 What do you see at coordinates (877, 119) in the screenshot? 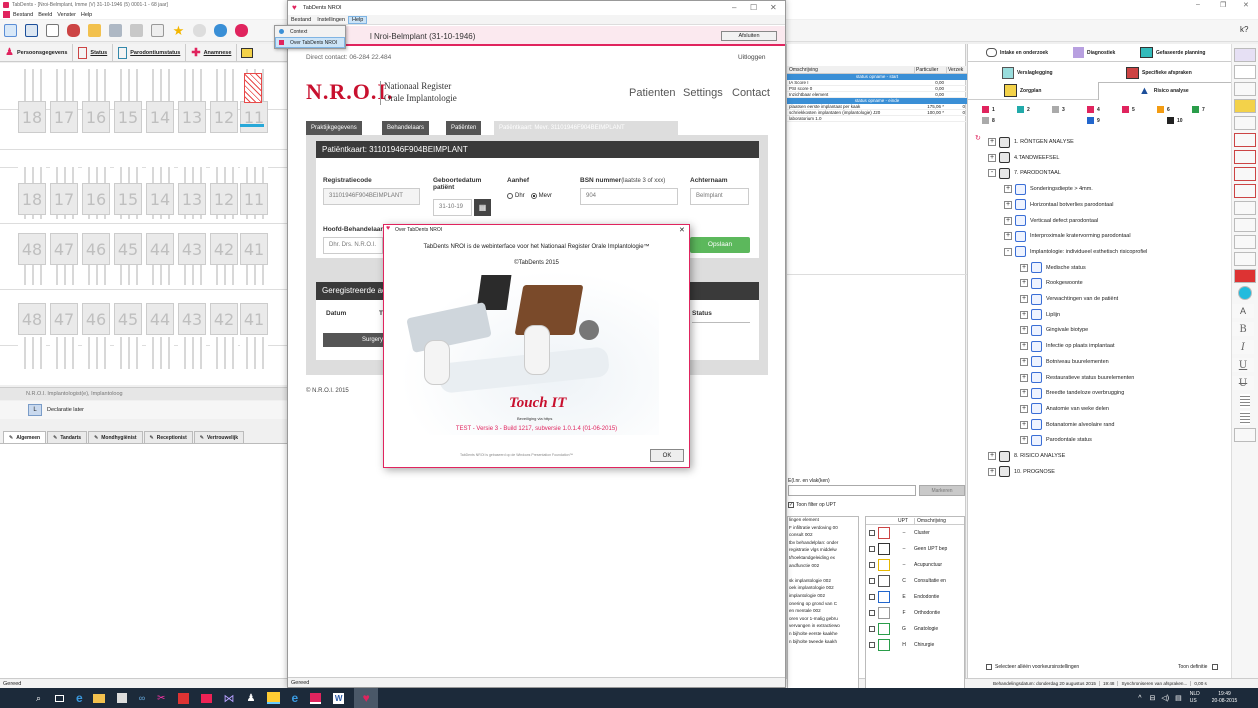
I see `treatment-row: laboratorium 1.0` at bounding box center [877, 119].